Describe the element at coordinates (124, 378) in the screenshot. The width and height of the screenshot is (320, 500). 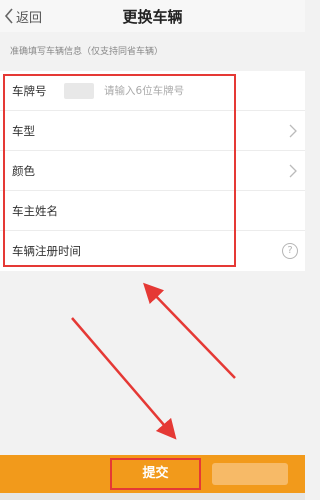
I see `arrow-to-submit` at that location.